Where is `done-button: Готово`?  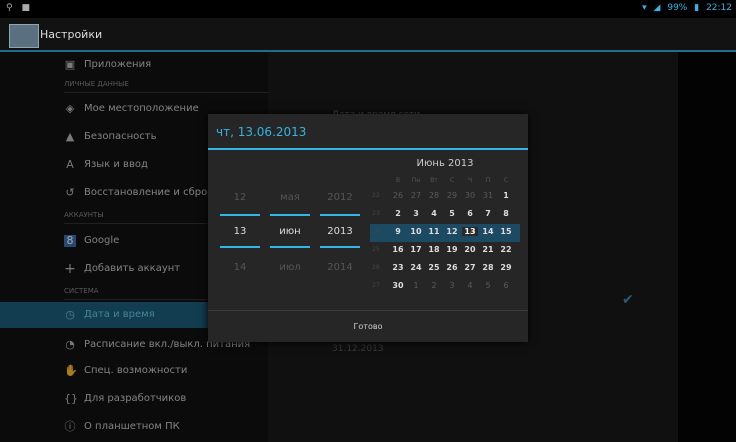 done-button: Готово is located at coordinates (368, 326).